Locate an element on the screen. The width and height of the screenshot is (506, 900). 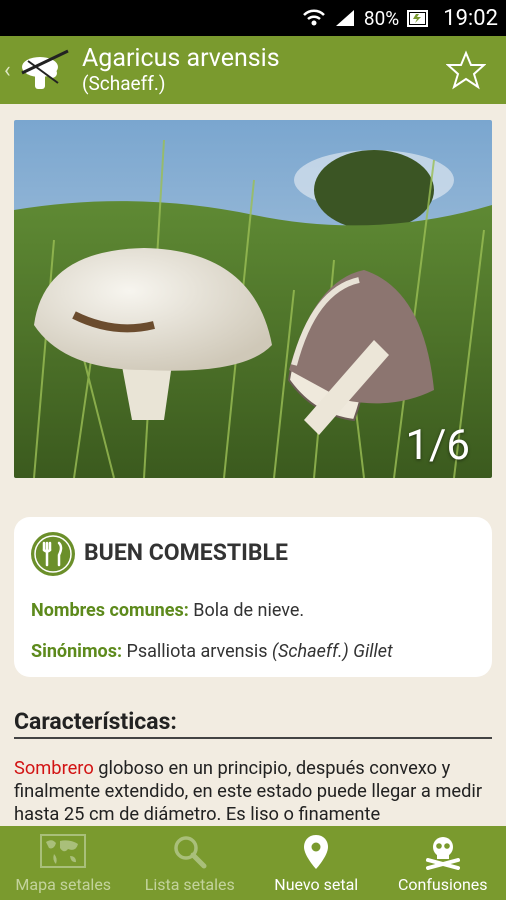
photo-counter: 1/6 is located at coordinates (437, 445).